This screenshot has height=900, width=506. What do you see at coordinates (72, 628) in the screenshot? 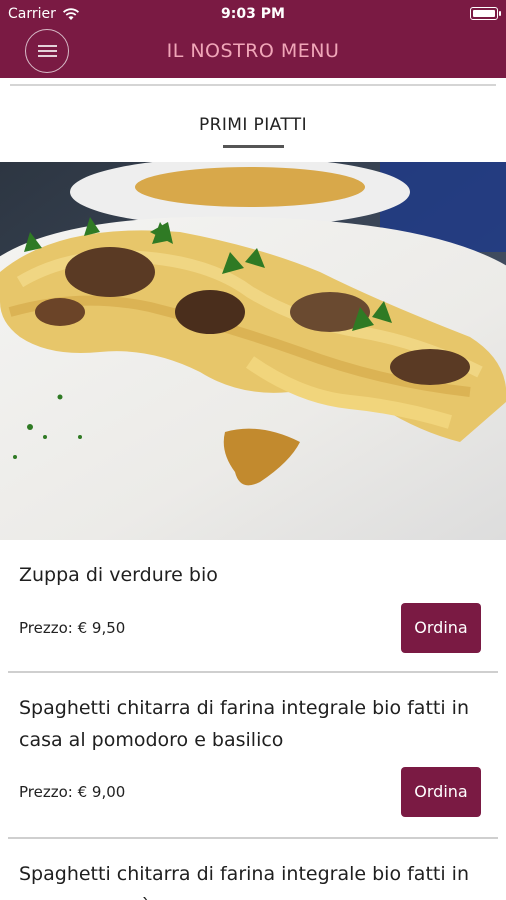
I see `menu-item-price: Prezzo: € 9,50` at bounding box center [72, 628].